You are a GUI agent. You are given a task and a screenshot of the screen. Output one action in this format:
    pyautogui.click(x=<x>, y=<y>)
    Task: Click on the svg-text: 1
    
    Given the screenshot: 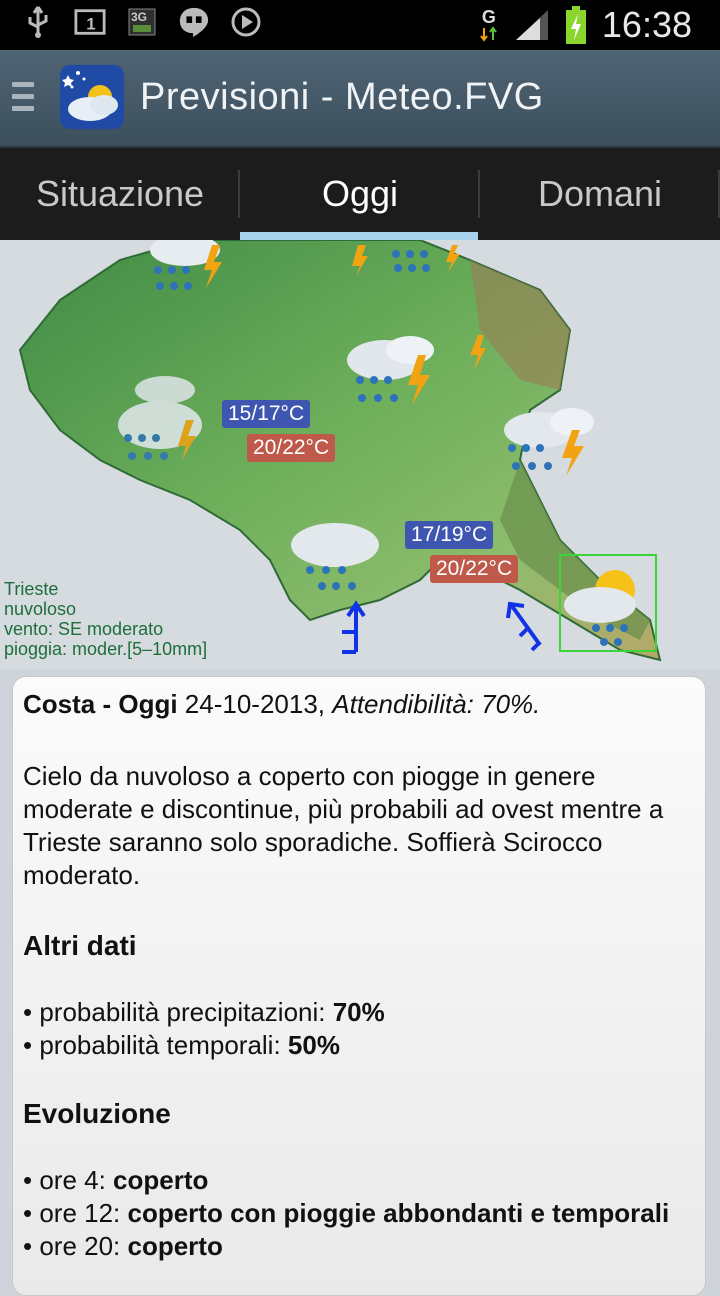 What is the action you would take?
    pyautogui.click(x=90, y=24)
    